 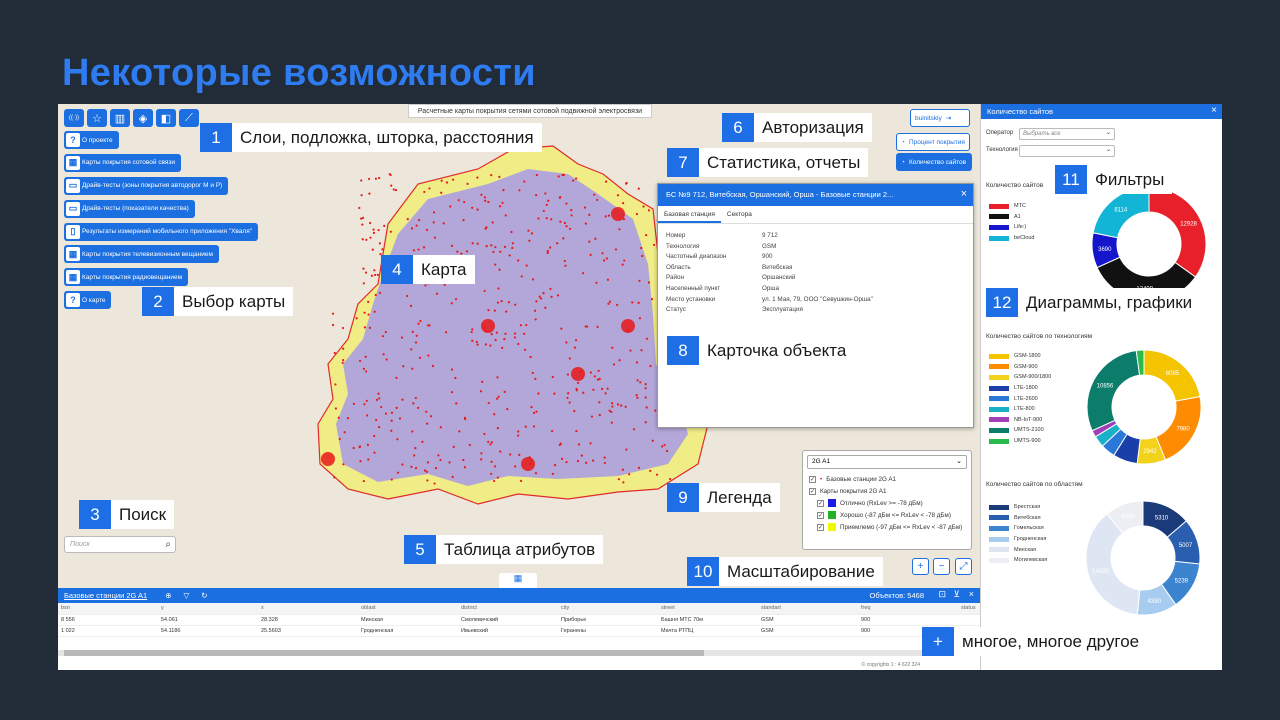 I want to click on filter-icon: ▽, so click(x=186, y=595).